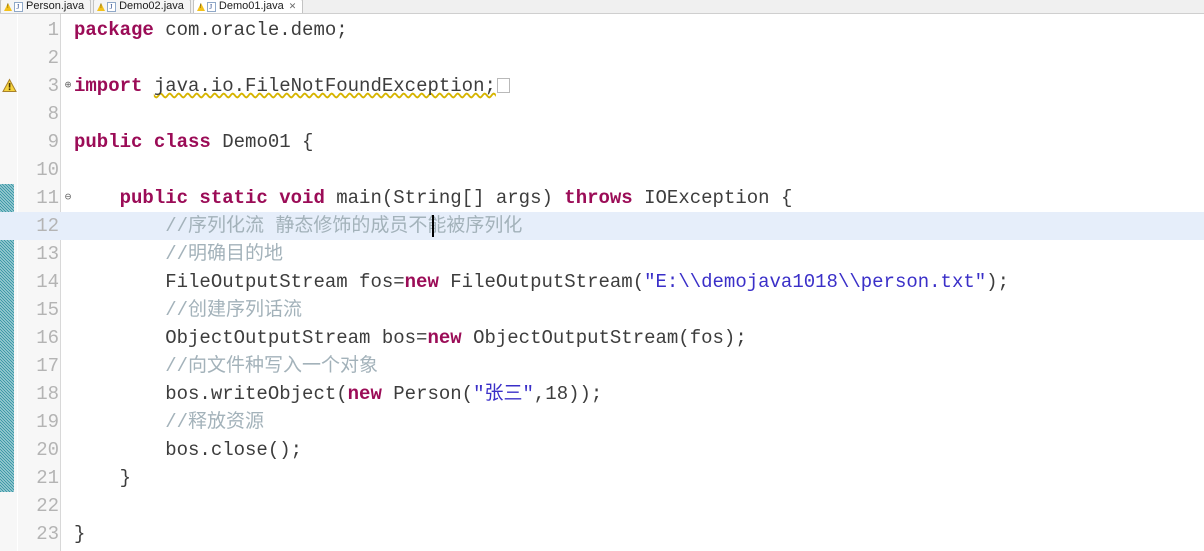 The height and width of the screenshot is (551, 1204). Describe the element at coordinates (151, 6) in the screenshot. I see `tab-label: Demo02.java` at that location.